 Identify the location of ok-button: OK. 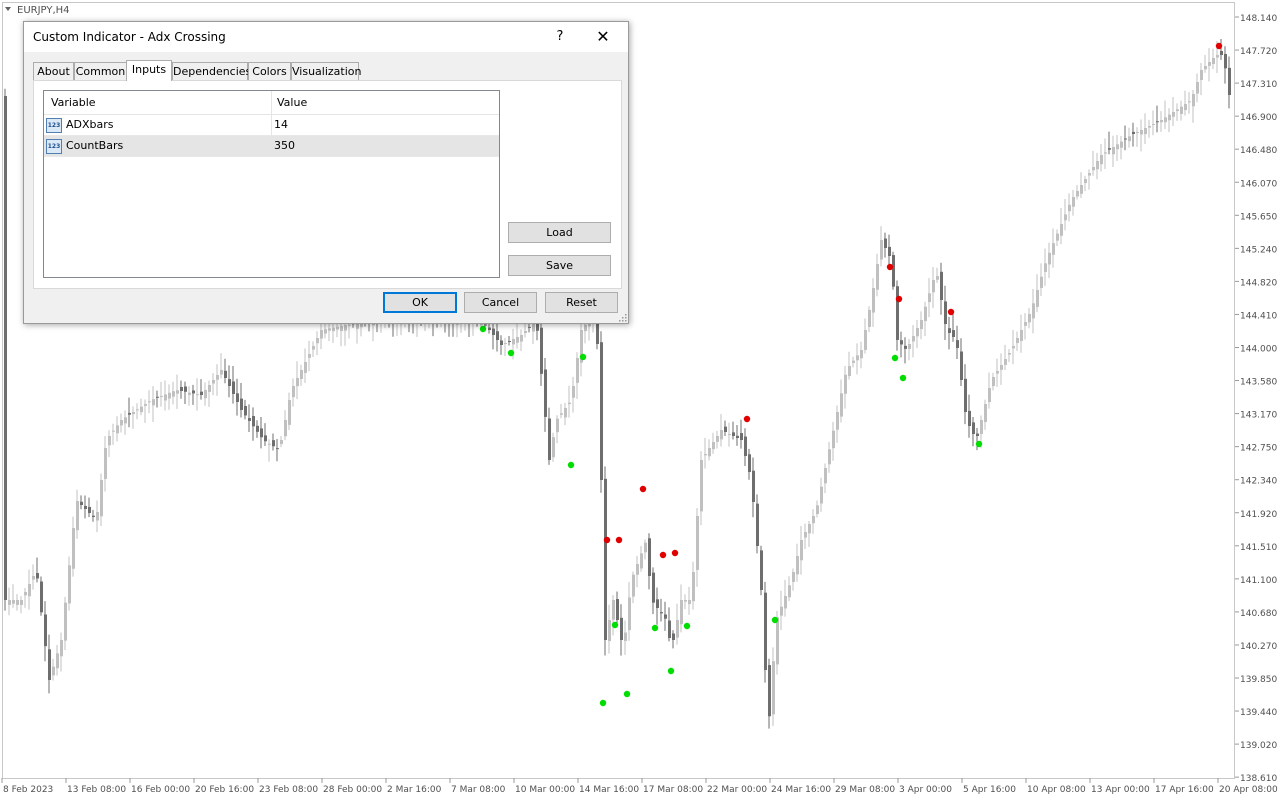
(420, 302).